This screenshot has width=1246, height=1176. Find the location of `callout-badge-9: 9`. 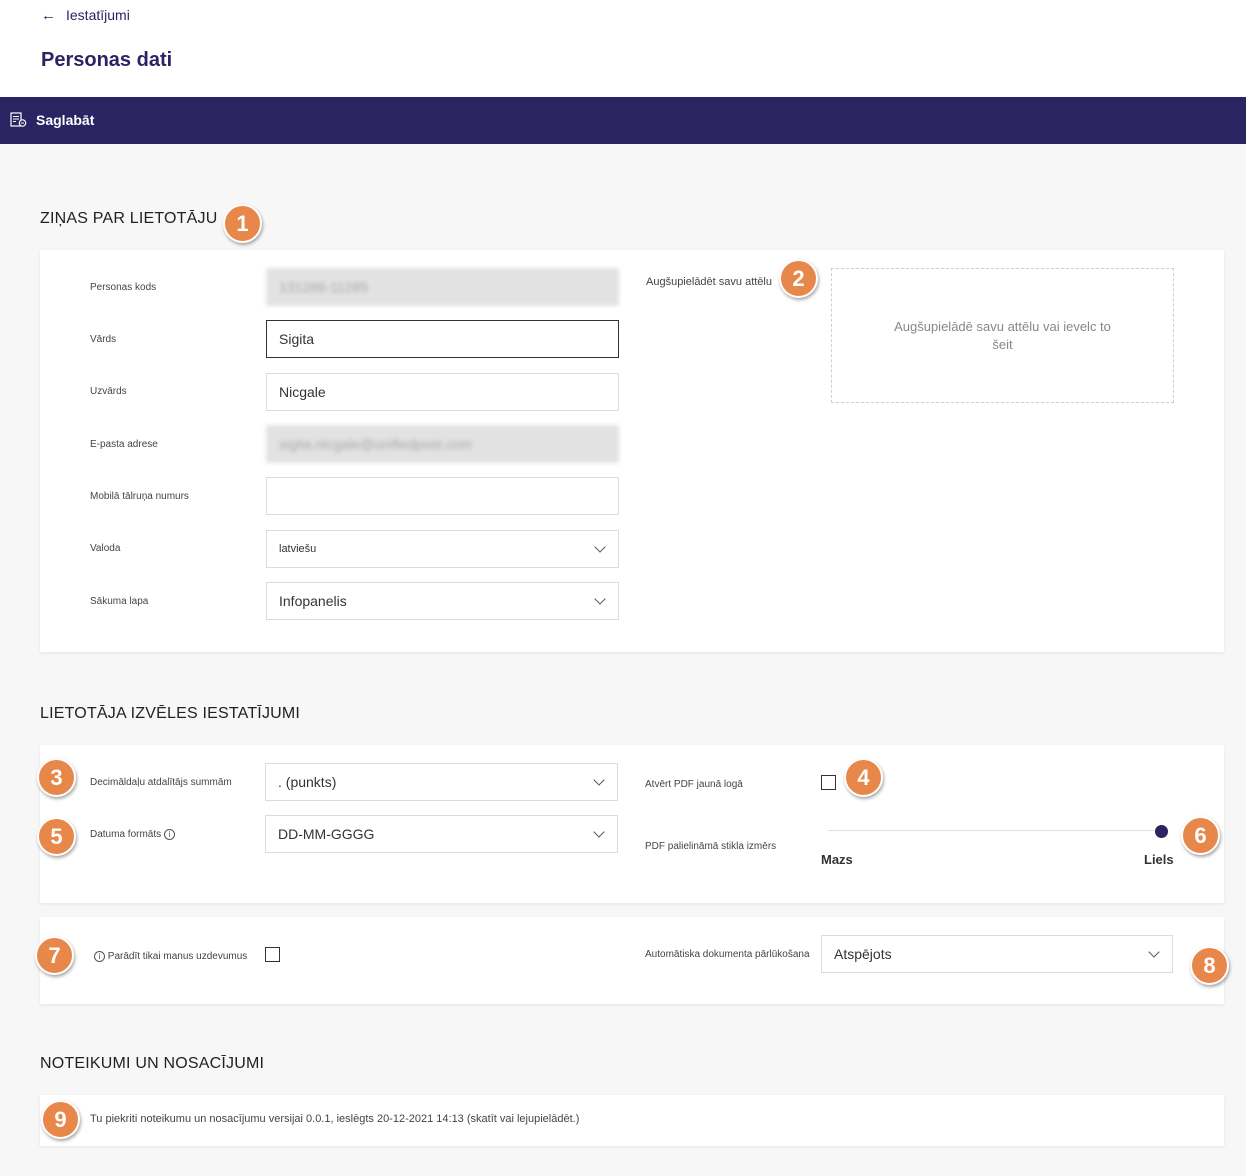

callout-badge-9: 9 is located at coordinates (60, 1119).